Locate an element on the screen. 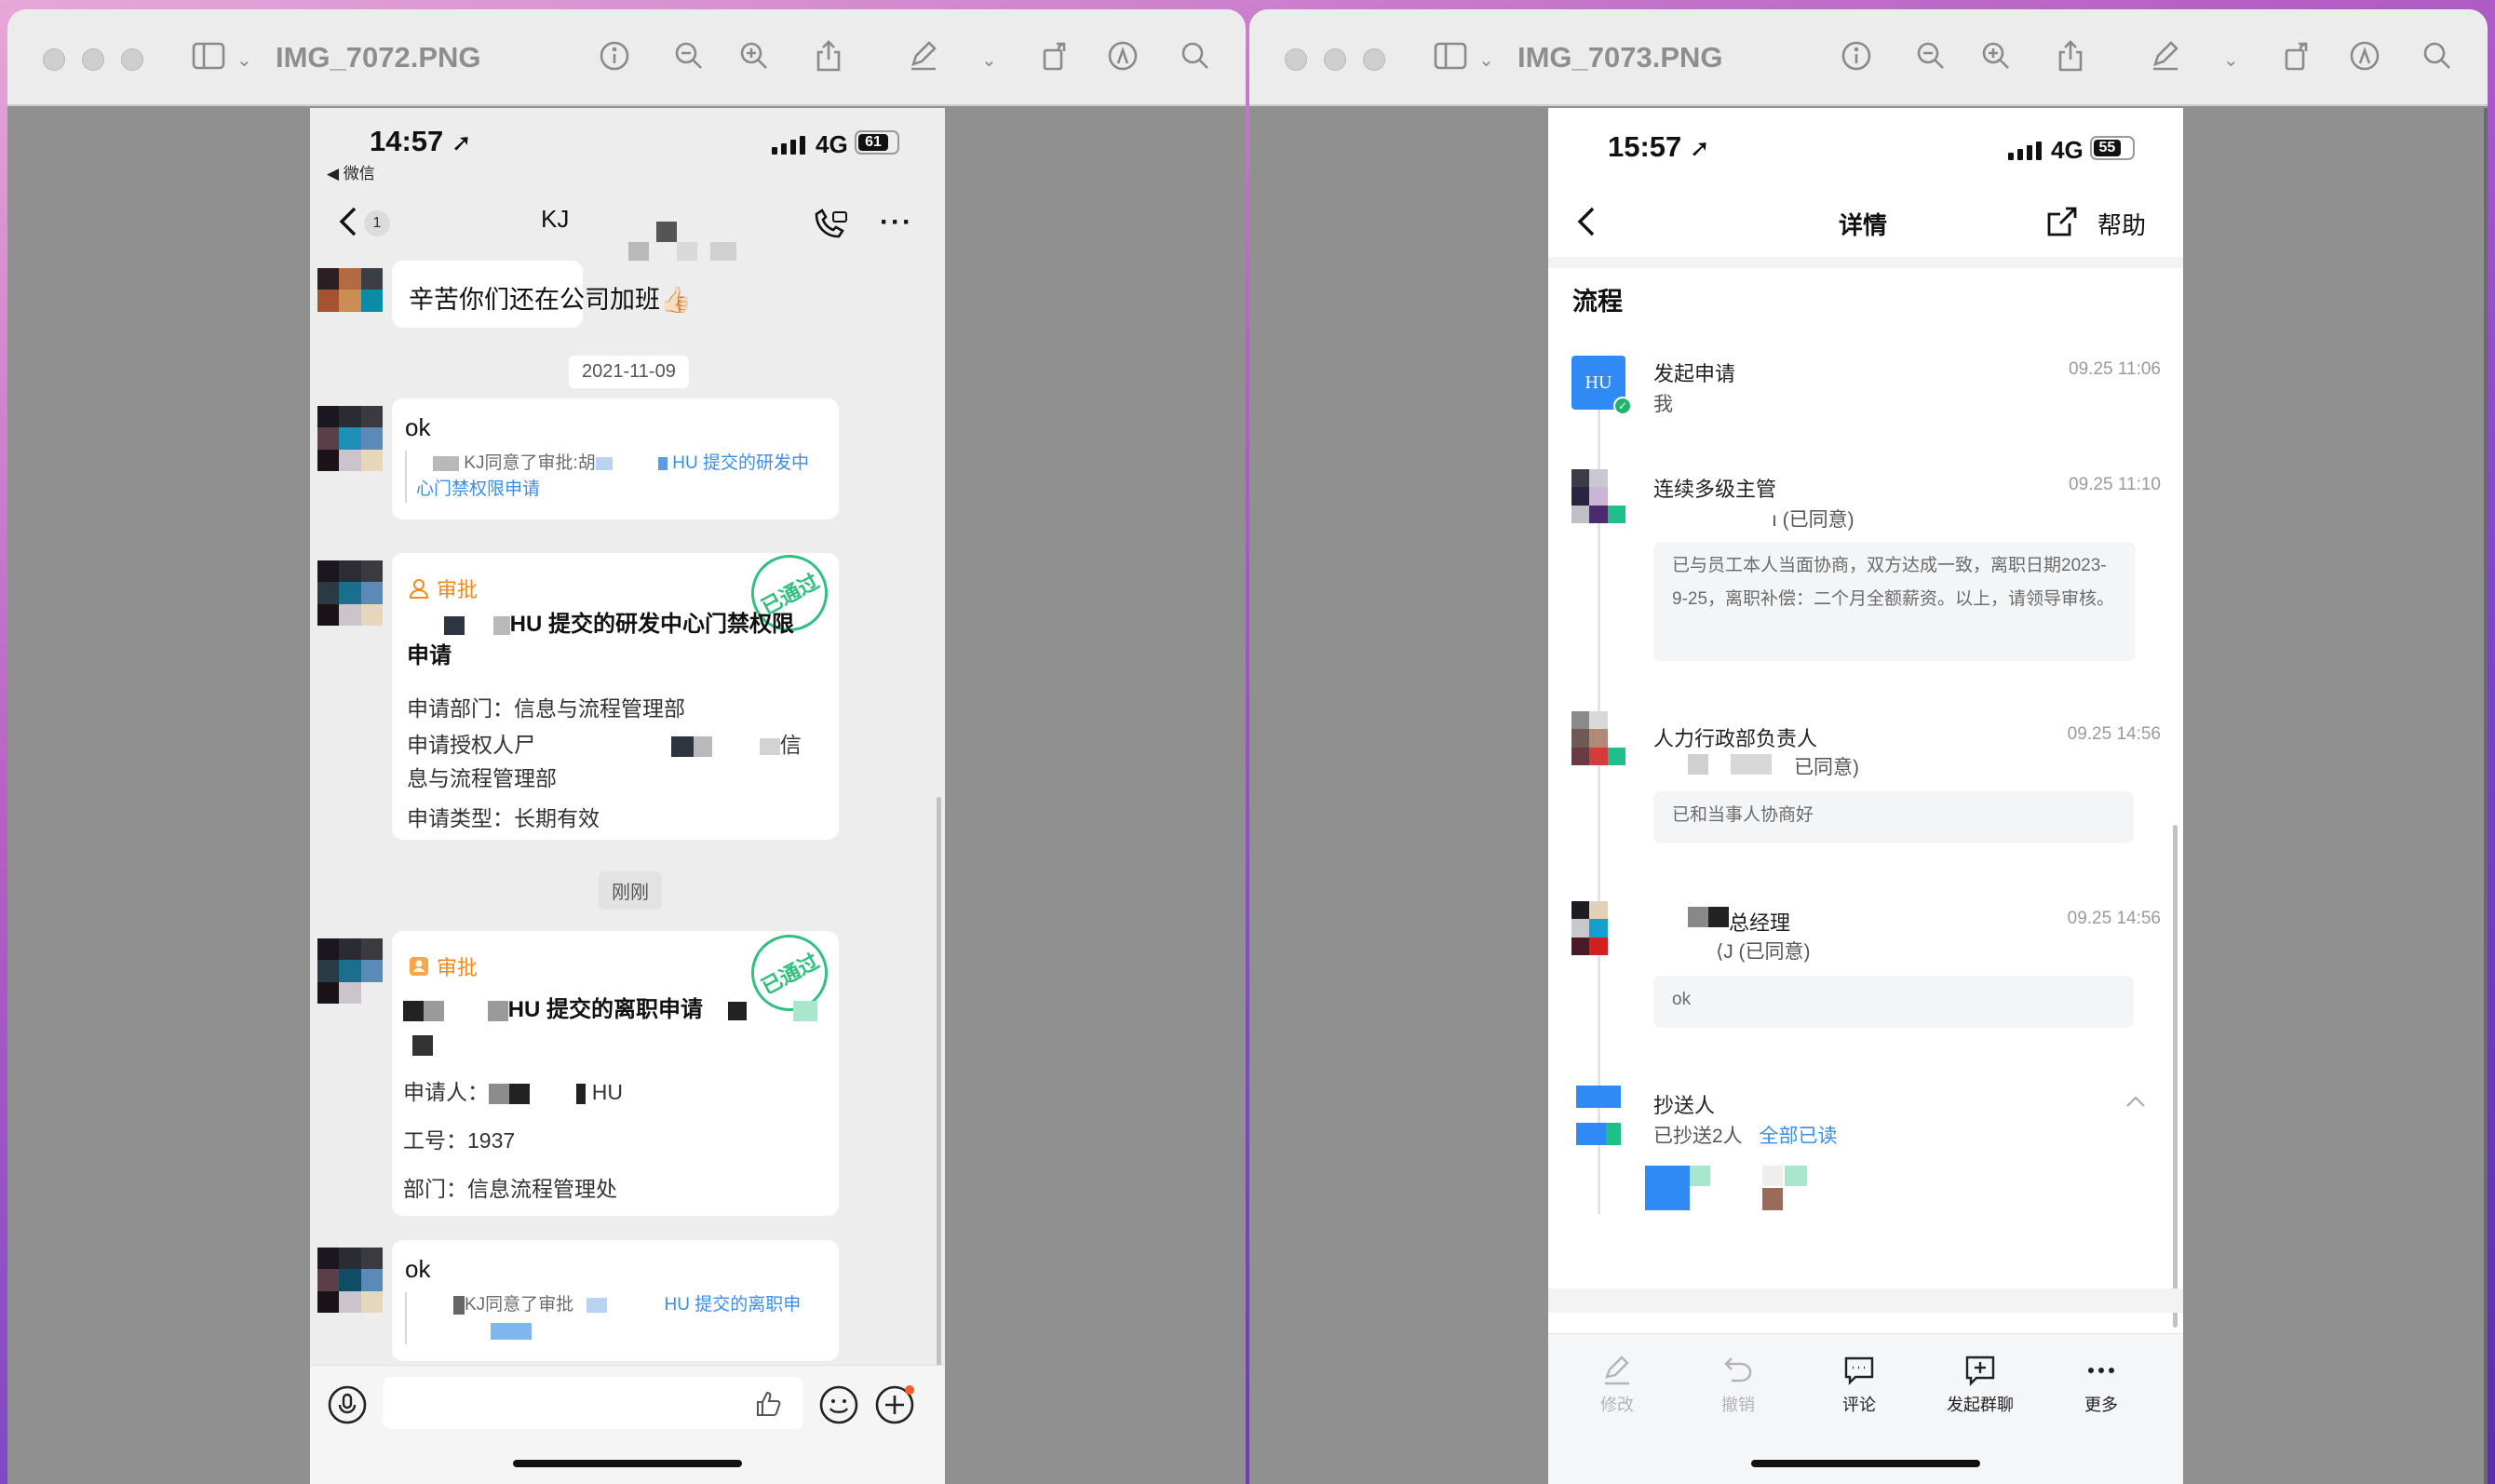 The height and width of the screenshot is (1484, 2495). window-title: IMG_7072.PNG is located at coordinates (378, 57).